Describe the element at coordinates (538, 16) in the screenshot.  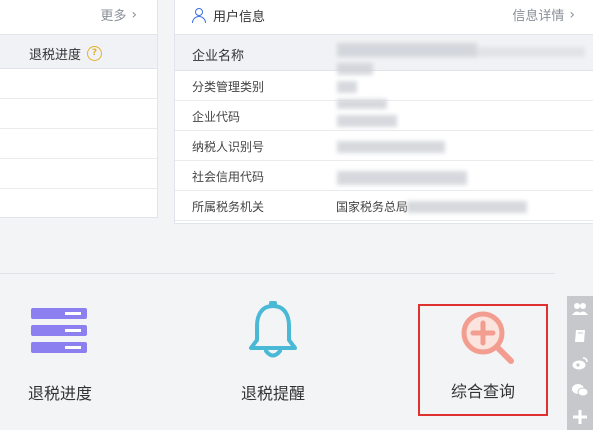
I see `info-detail-label: 信息详情` at that location.